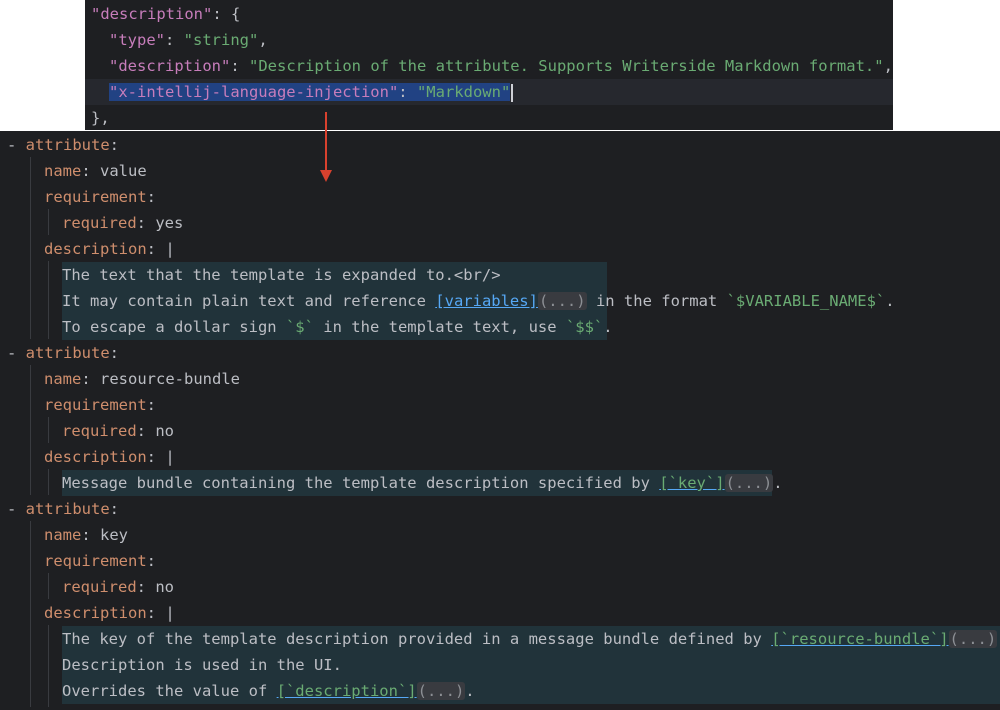  What do you see at coordinates (486, 301) in the screenshot?
I see `markdown-link-variables: [variables]` at bounding box center [486, 301].